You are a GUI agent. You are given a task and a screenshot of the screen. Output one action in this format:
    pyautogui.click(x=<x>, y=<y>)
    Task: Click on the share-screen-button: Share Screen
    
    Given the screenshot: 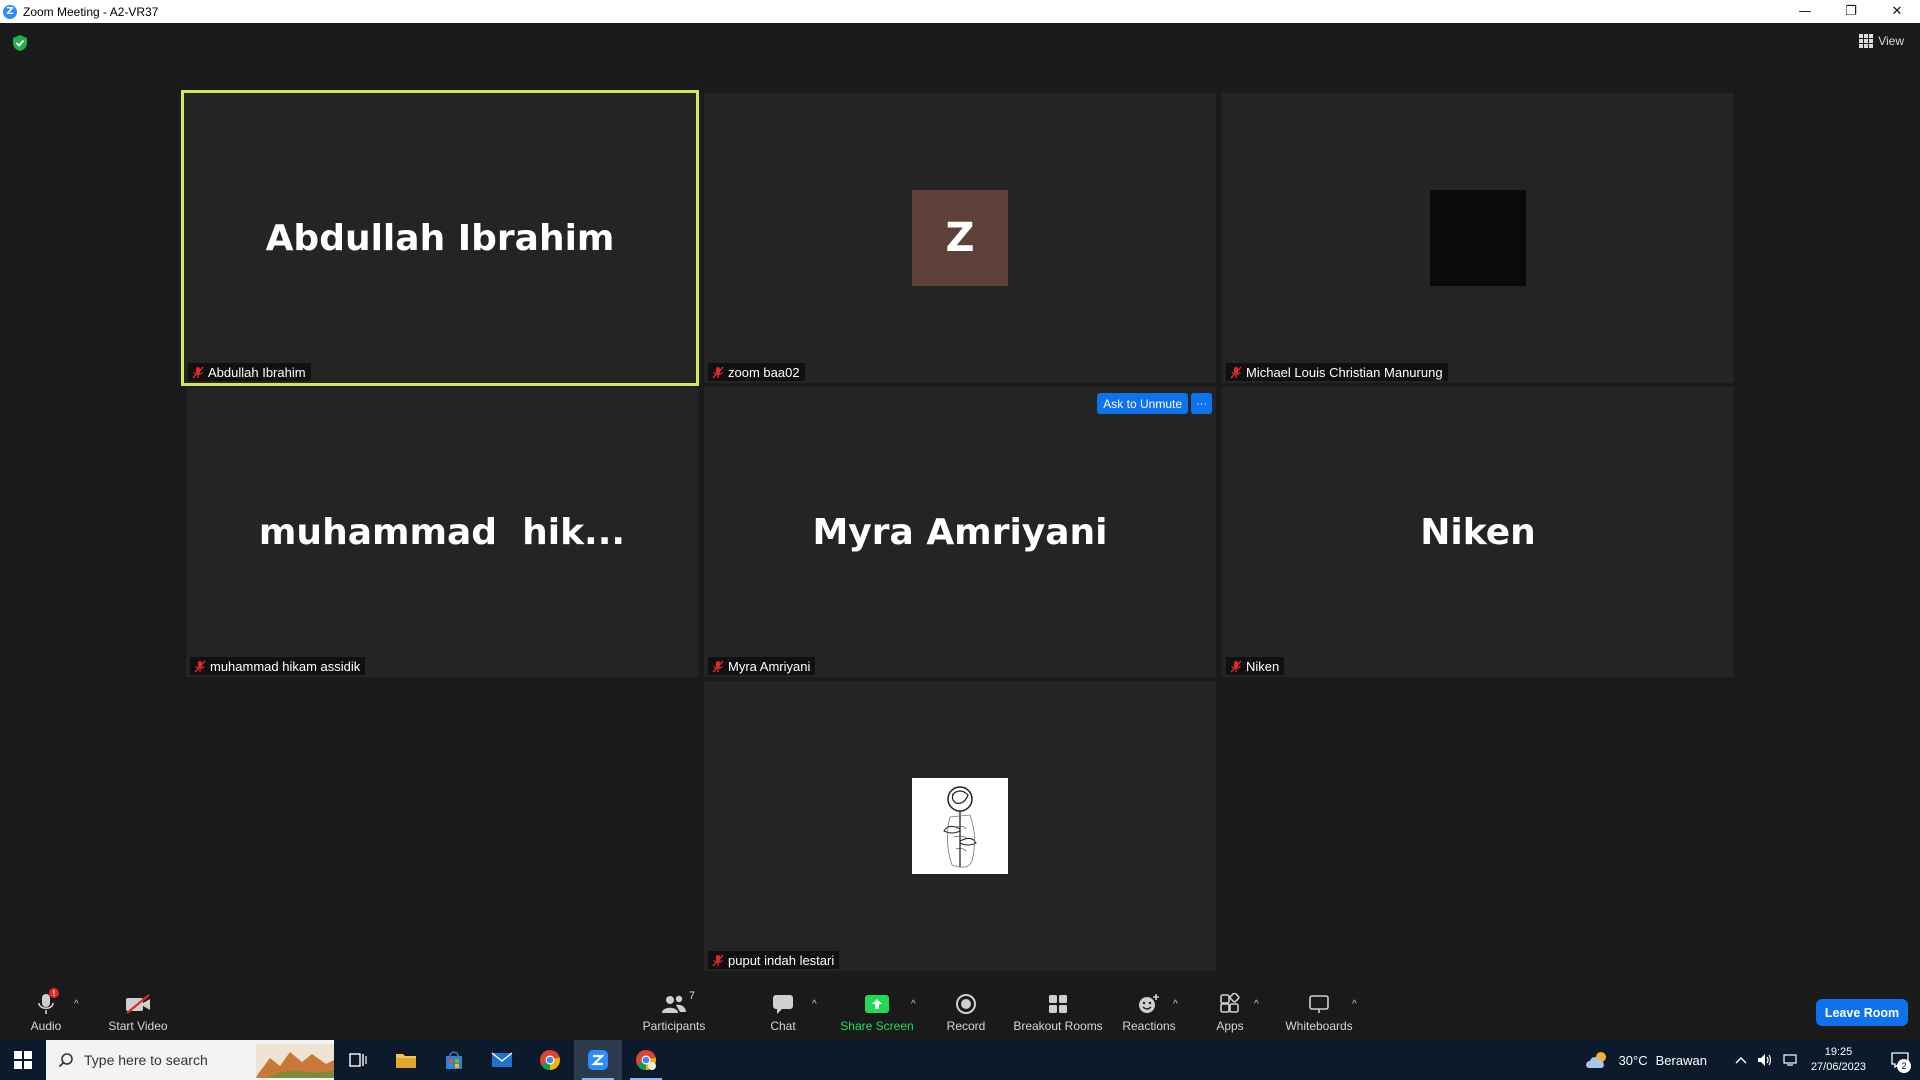 What is the action you would take?
    pyautogui.click(x=877, y=1012)
    